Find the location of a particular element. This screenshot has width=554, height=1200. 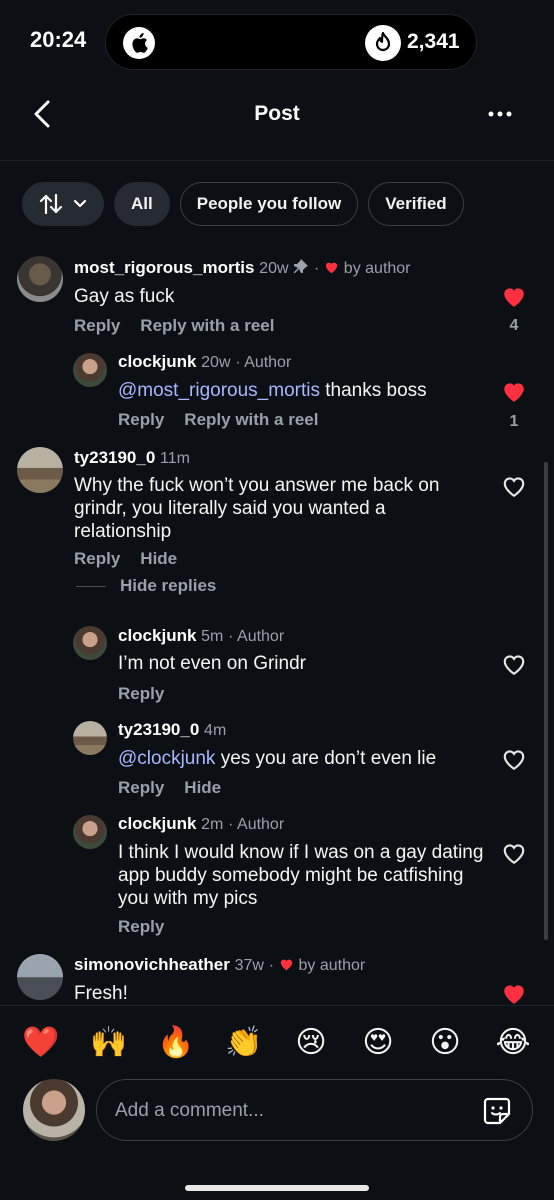

emoji-fire: 🔥 is located at coordinates (176, 1043).